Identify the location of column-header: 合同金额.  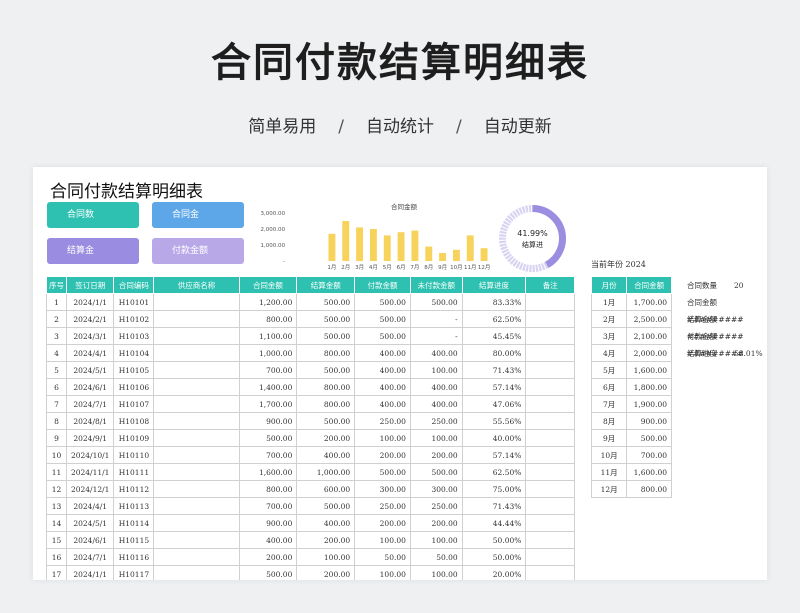
(649, 285).